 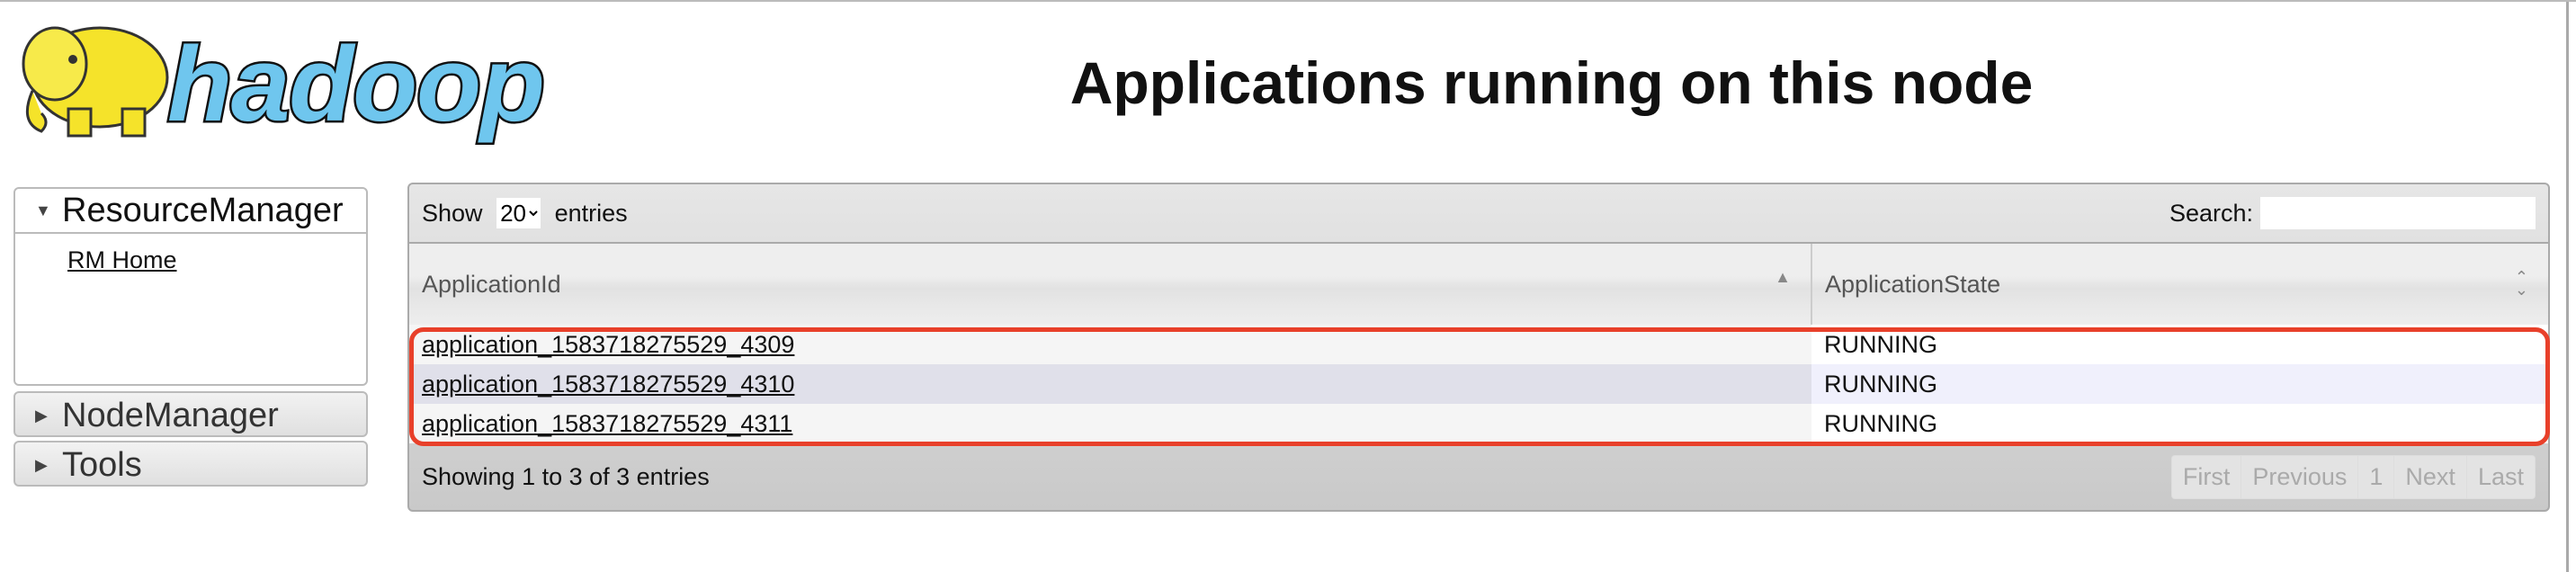 I want to click on application-id-link: application_1583718275529_4310, so click(x=608, y=384).